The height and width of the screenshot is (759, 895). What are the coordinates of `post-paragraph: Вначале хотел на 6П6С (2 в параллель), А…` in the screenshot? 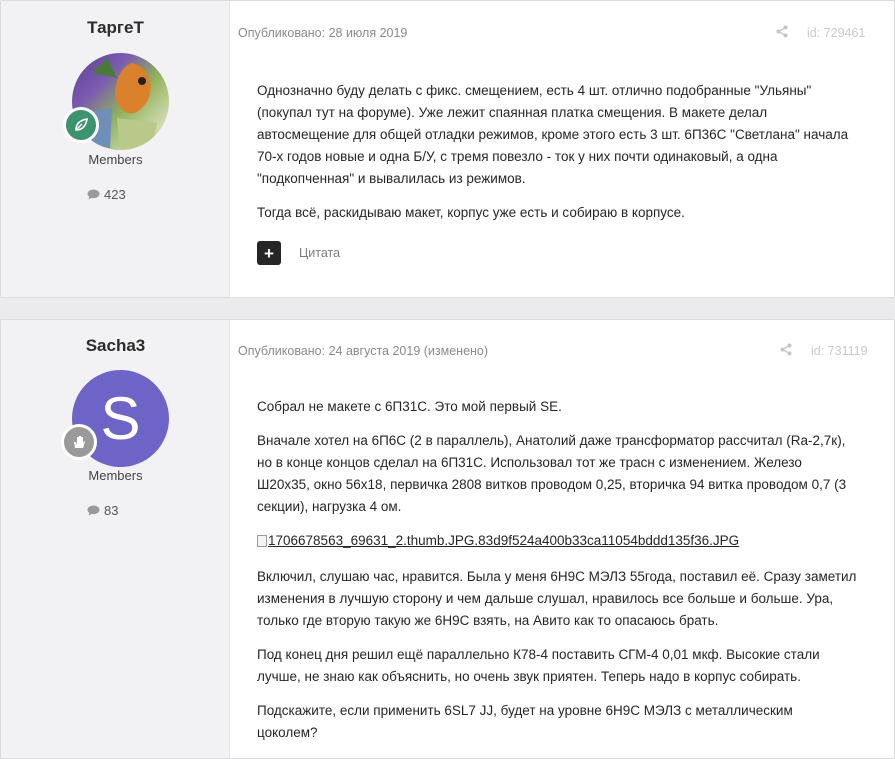 It's located at (552, 473).